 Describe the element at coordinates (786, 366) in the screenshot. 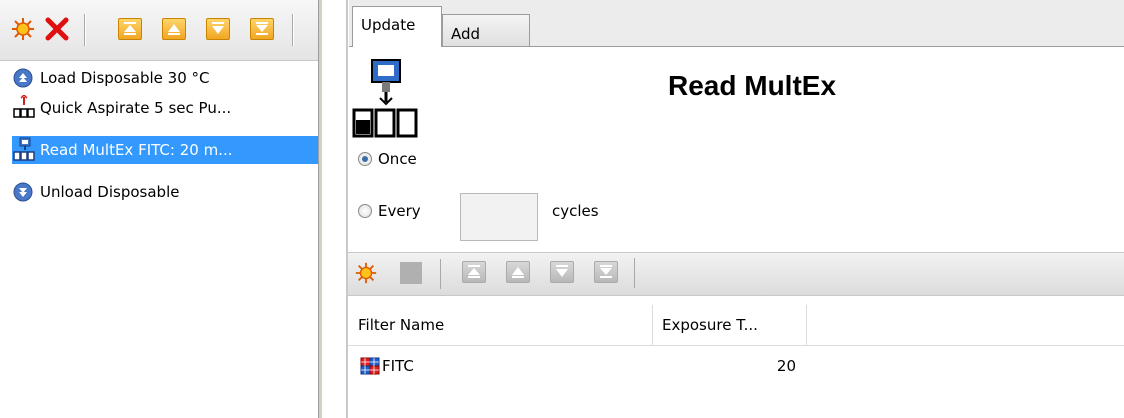

I see `exposure-cell: 20` at that location.